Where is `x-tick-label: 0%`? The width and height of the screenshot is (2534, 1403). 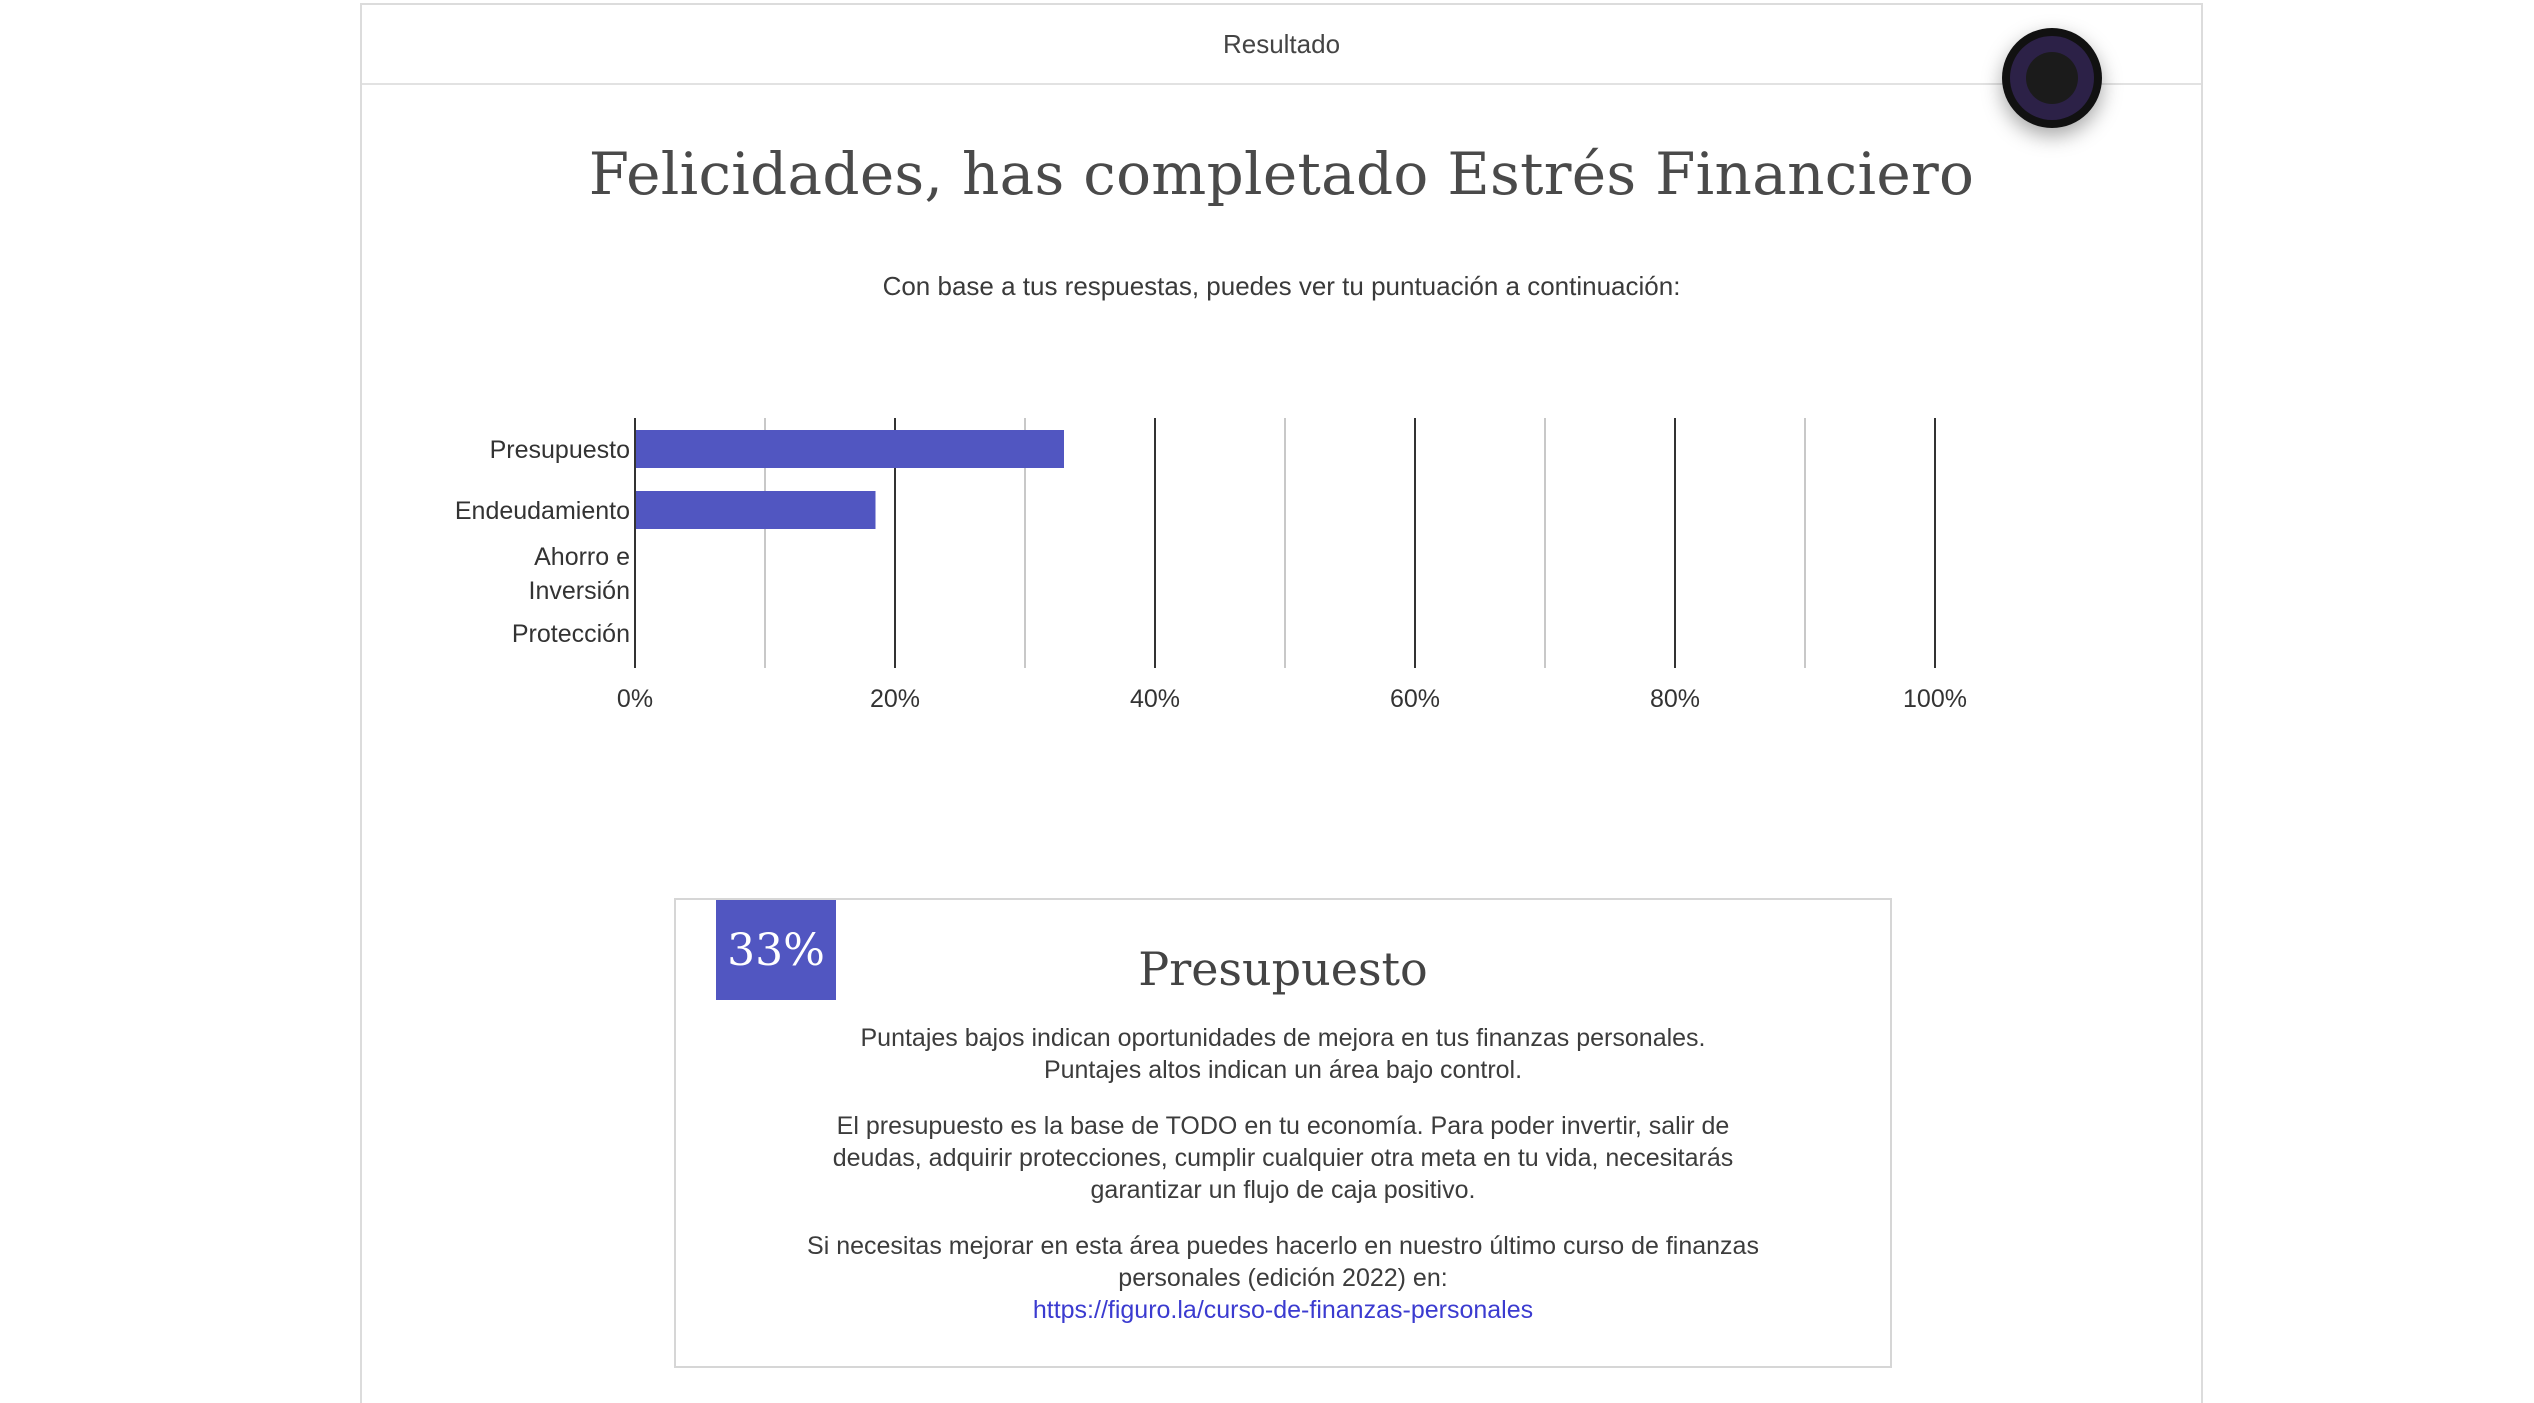 x-tick-label: 0% is located at coordinates (635, 699).